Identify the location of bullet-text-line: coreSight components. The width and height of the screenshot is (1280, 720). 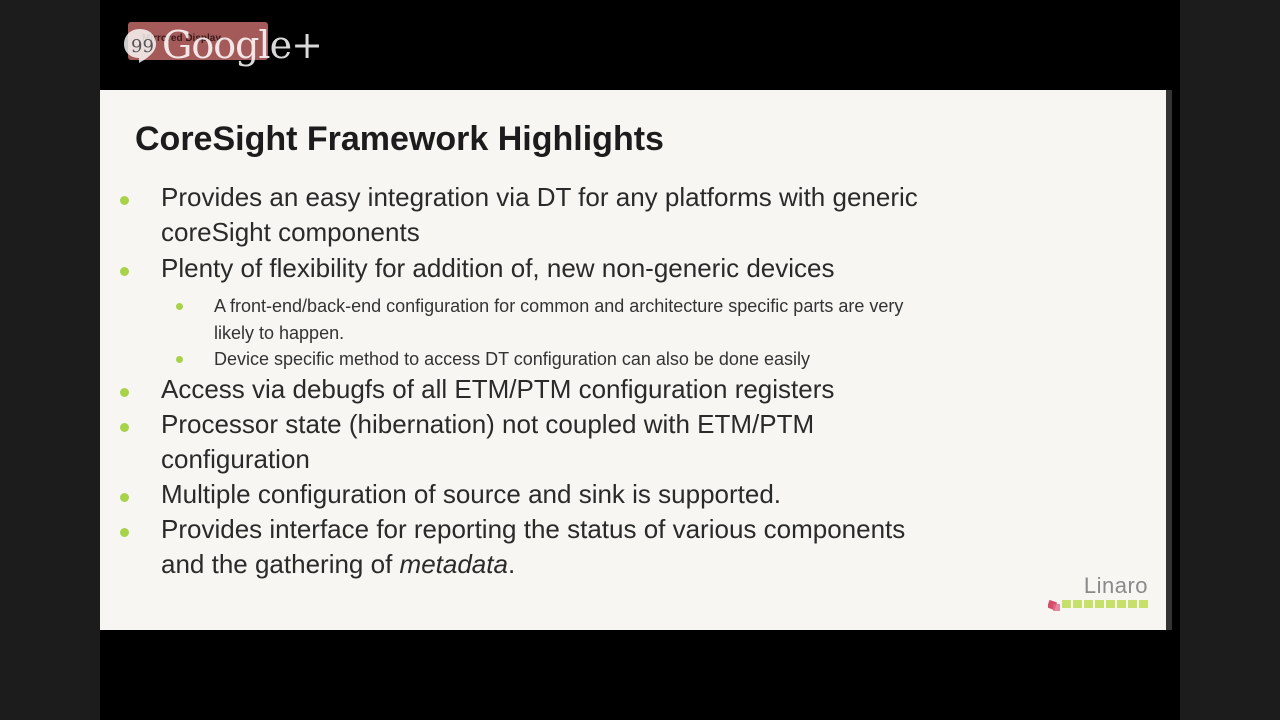
(290, 232).